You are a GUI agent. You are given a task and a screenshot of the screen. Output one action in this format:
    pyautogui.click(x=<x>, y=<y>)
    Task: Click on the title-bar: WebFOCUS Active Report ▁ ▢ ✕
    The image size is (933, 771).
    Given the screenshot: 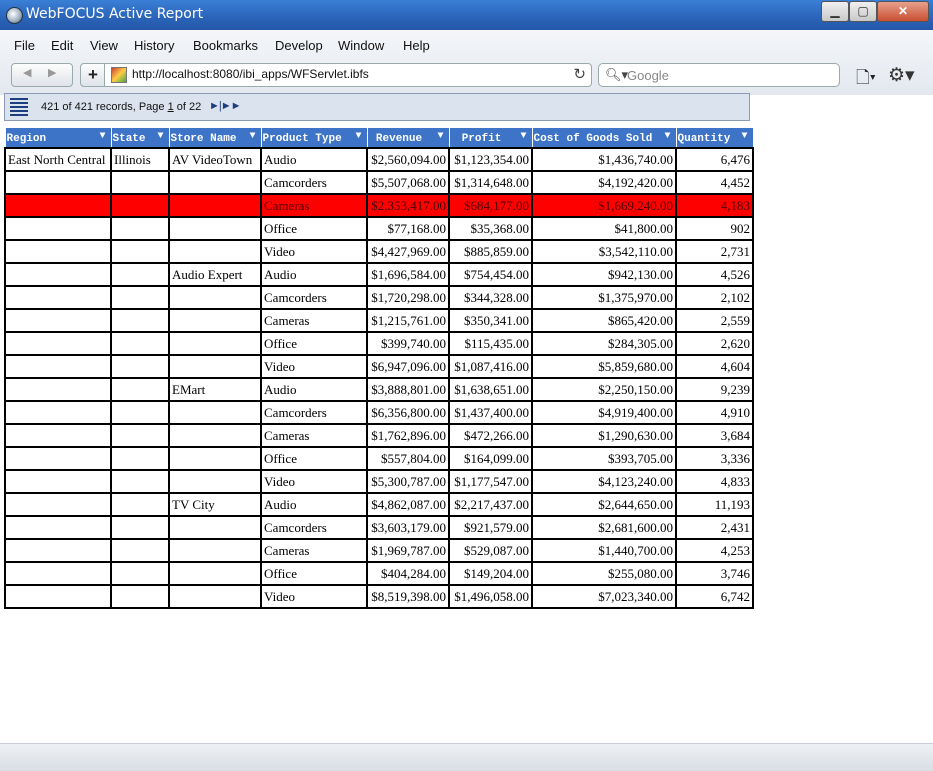 What is the action you would take?
    pyautogui.click(x=466, y=15)
    